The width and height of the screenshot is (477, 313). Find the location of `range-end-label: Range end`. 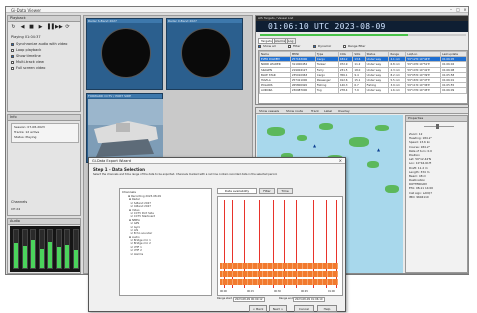

range-end-label: Range end is located at coordinates (286, 298).